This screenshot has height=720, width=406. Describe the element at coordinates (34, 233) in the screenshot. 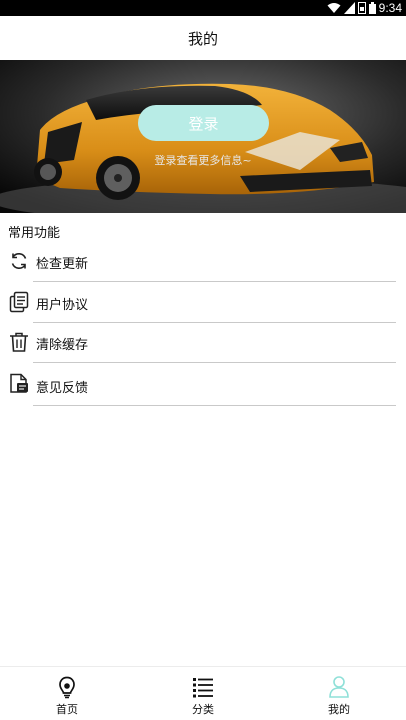

I see `section-title: 常用功能` at that location.